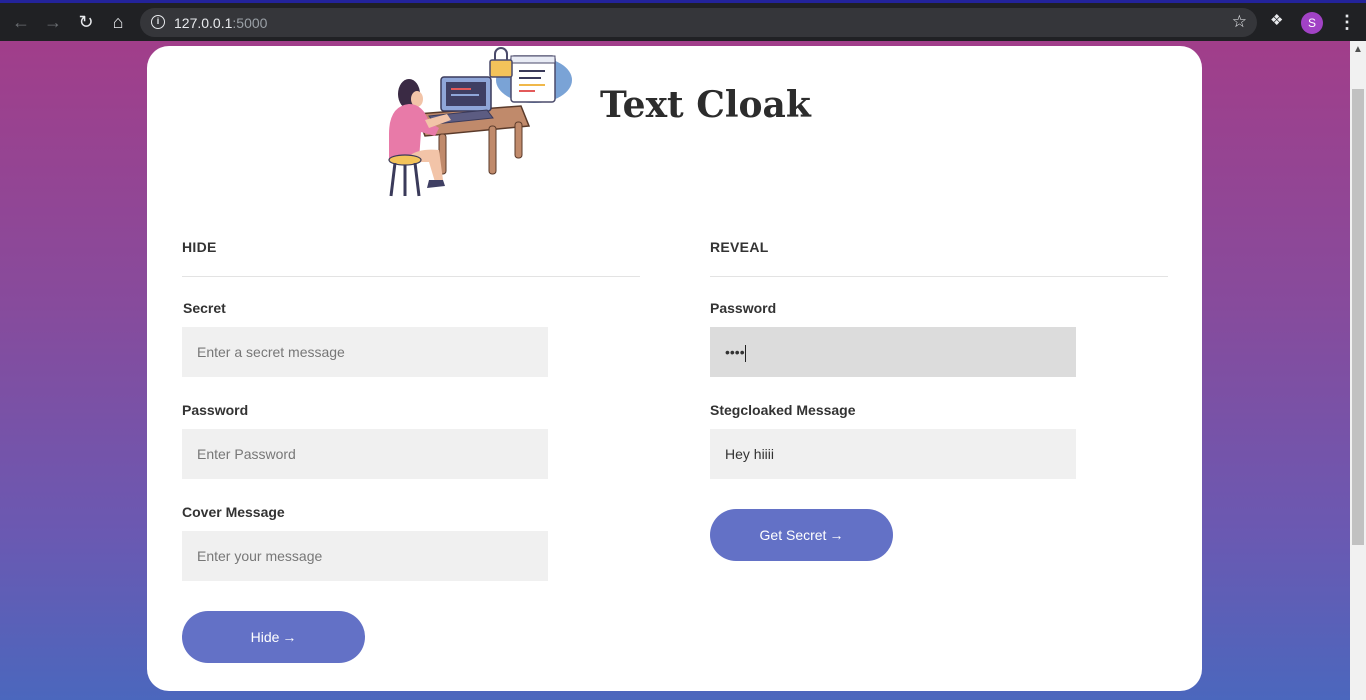 Image resolution: width=1366 pixels, height=700 pixels. What do you see at coordinates (735, 352) in the screenshot?
I see `password-mask: ••••` at bounding box center [735, 352].